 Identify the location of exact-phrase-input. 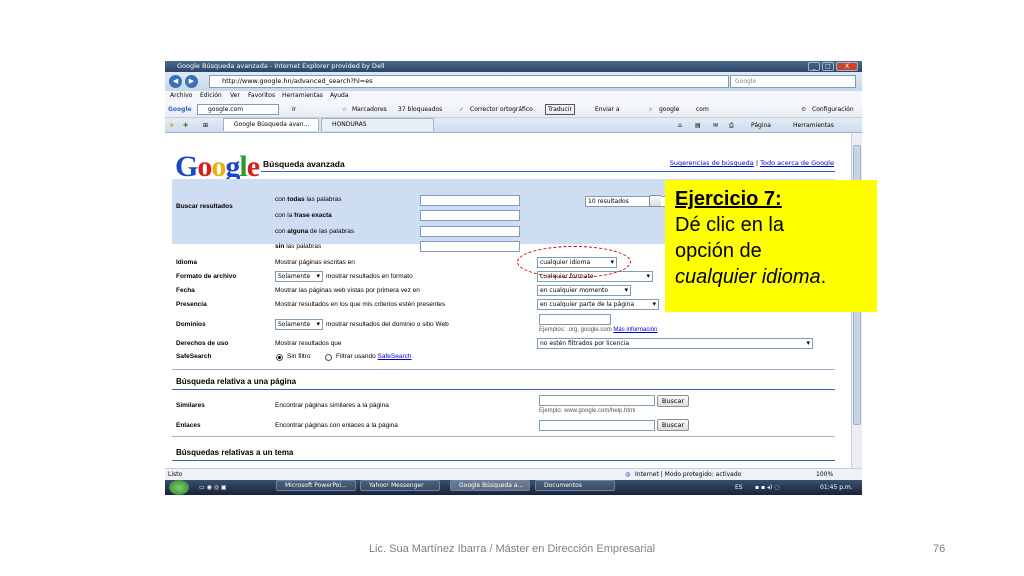
(470, 215).